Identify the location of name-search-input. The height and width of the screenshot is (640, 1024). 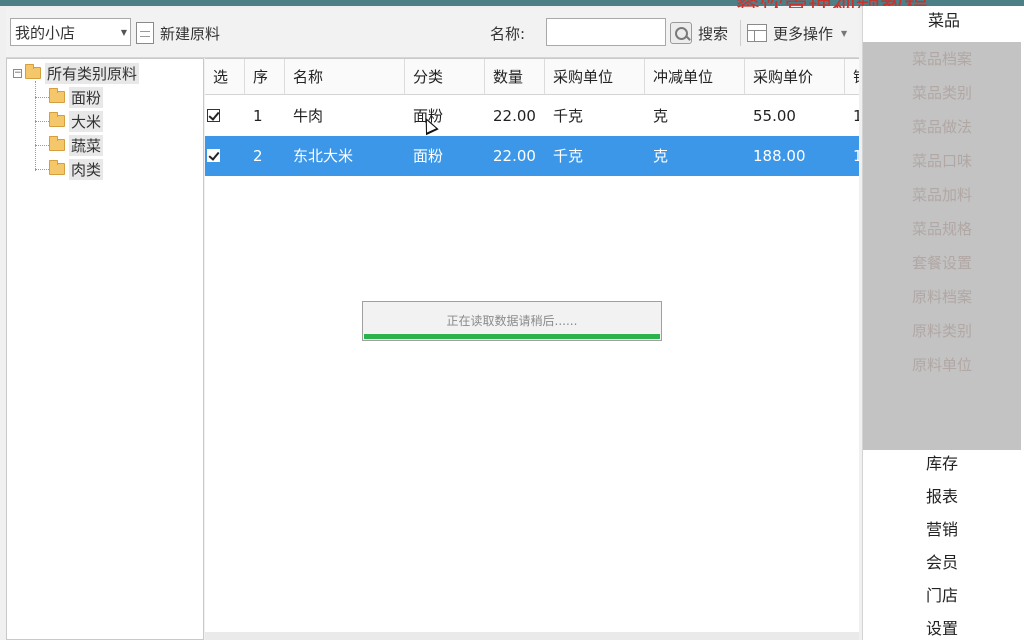
(606, 32).